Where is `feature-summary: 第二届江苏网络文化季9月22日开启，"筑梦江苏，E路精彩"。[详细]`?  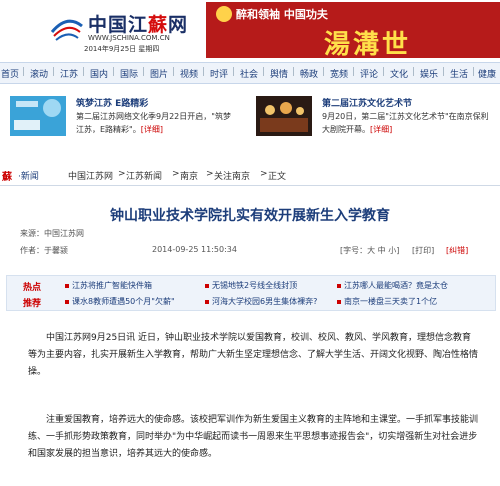
feature-summary: 第二届江苏网络文化季9月22日开启，"筑梦江苏，E路精彩"。[详细] is located at coordinates (153, 123).